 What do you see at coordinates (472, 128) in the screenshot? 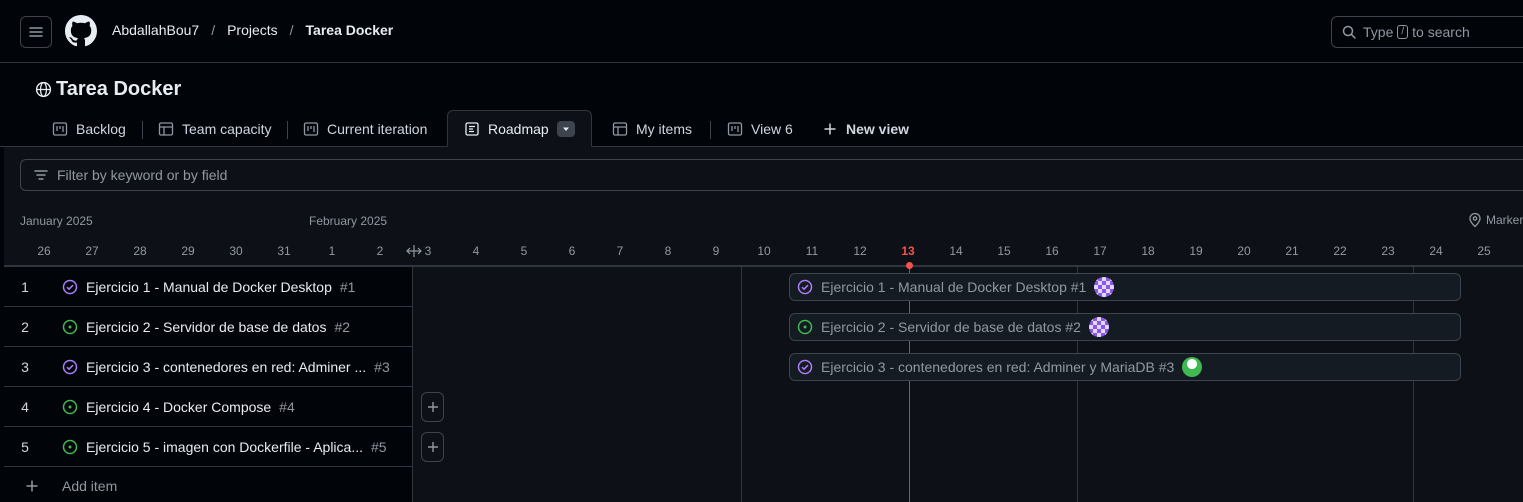
I see `roadmap-icon` at bounding box center [472, 128].